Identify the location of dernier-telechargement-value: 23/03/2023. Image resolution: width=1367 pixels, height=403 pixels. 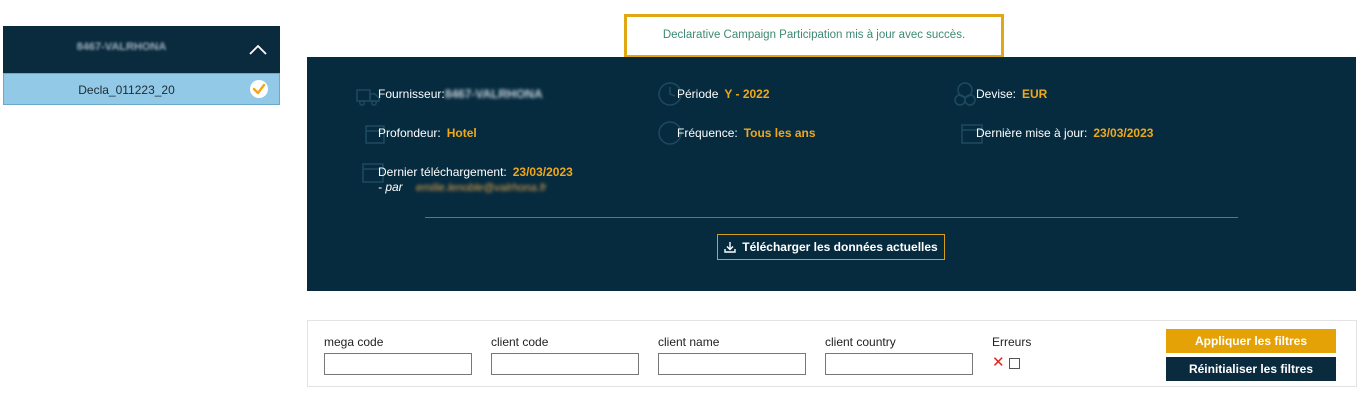
(542, 172).